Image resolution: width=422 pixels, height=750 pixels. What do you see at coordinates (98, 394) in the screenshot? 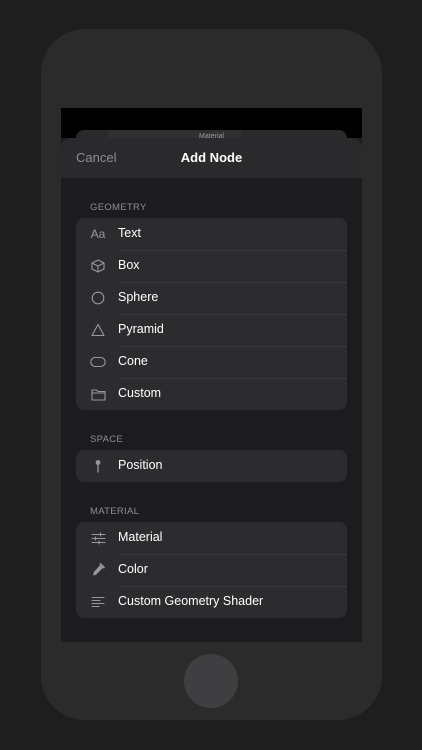
I see `folder-icon` at bounding box center [98, 394].